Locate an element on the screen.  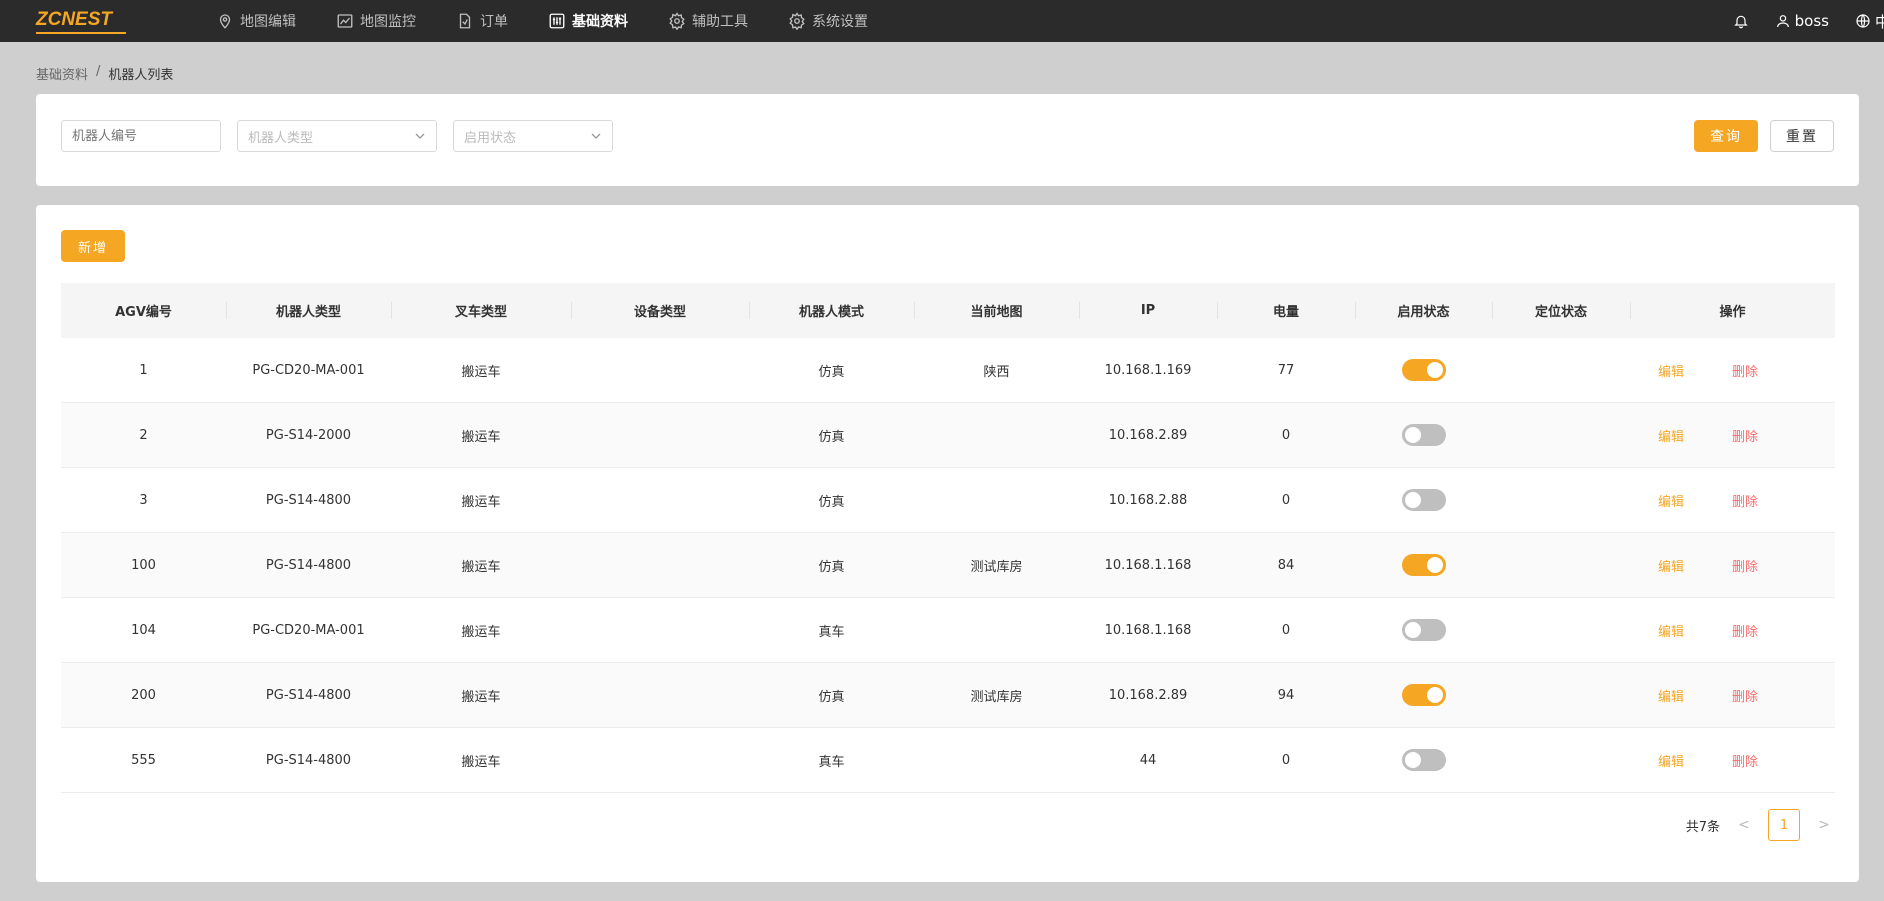
nav-item-map-edit: 地图编辑 is located at coordinates (256, 21).